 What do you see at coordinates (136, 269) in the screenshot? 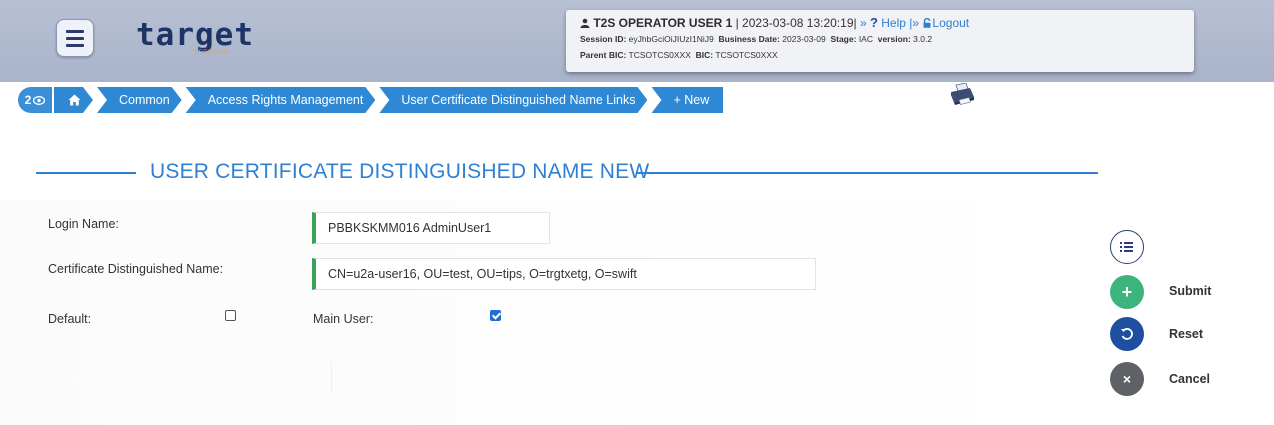
I see `cert-dn-label: Certificate Distinguished Name:` at bounding box center [136, 269].